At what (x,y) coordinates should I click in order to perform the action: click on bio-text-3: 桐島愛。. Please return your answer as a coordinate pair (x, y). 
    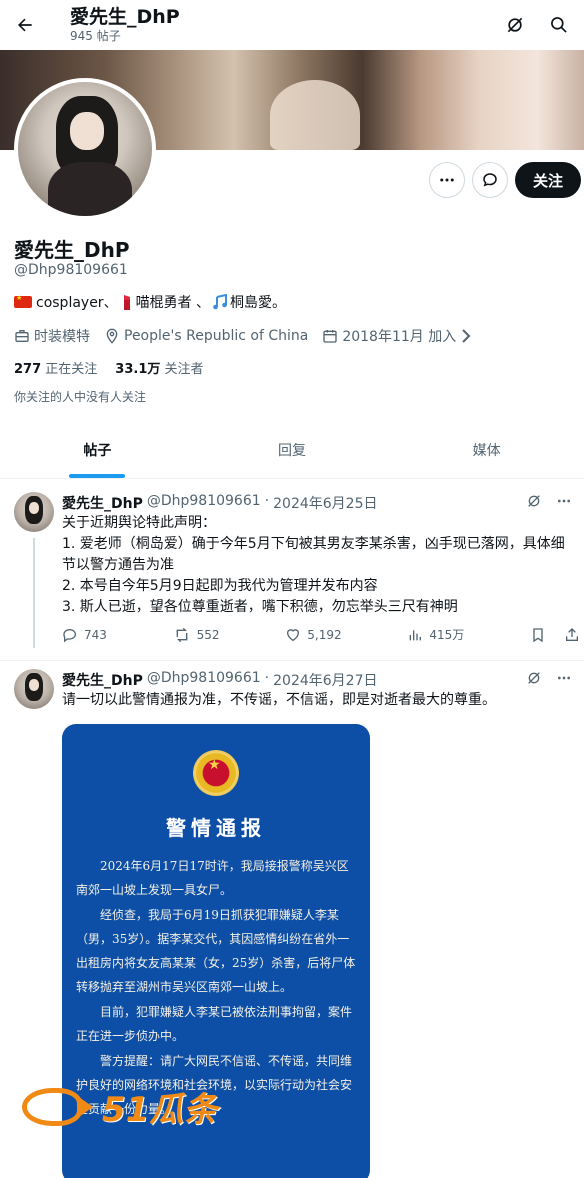
    Looking at the image, I should click on (258, 303).